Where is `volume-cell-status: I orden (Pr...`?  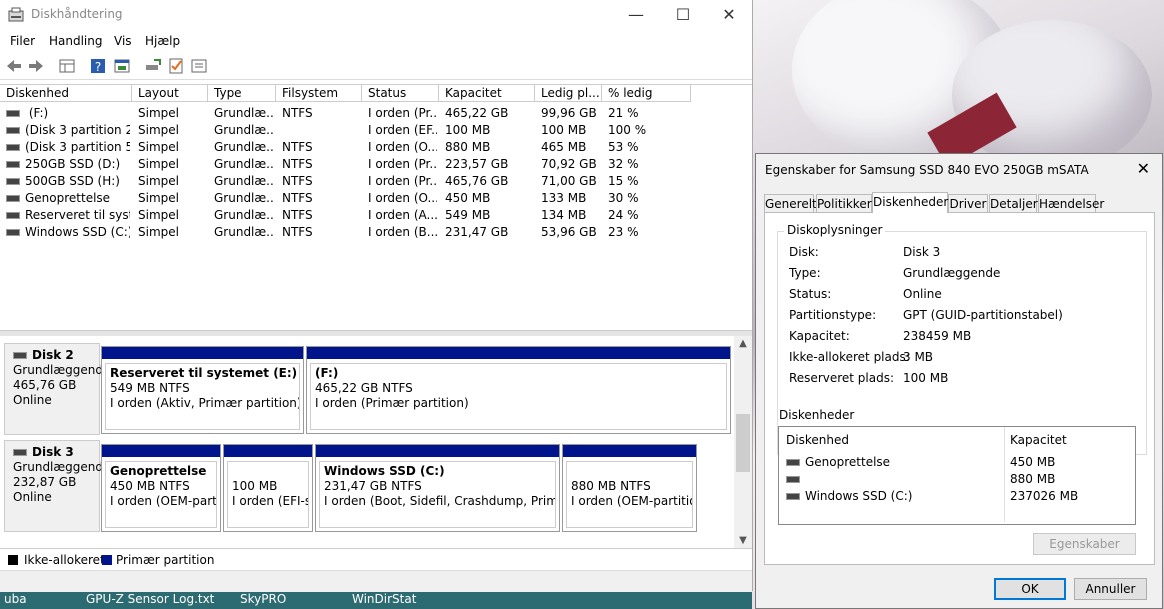
volume-cell-status: I orden (Pr... is located at coordinates (402, 164).